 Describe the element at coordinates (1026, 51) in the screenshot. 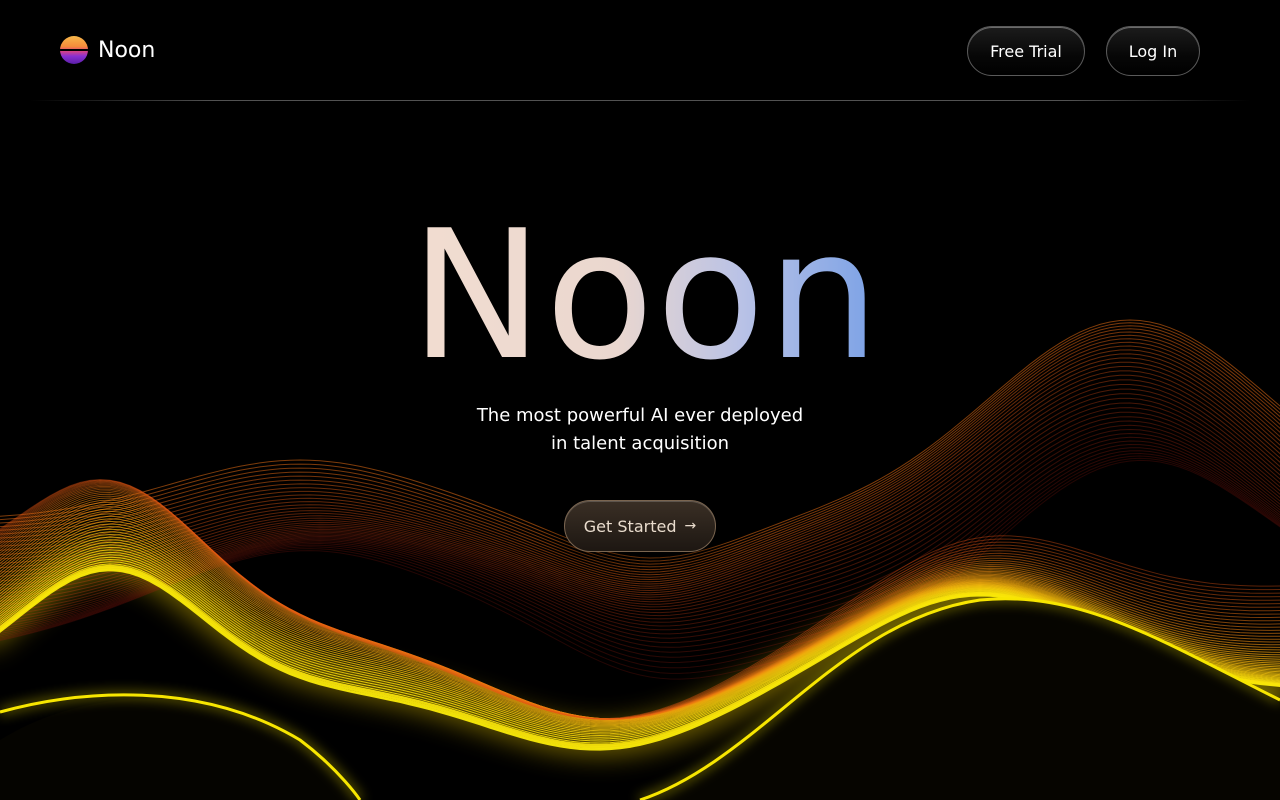

I see `free-trial-button: Free Trial` at that location.